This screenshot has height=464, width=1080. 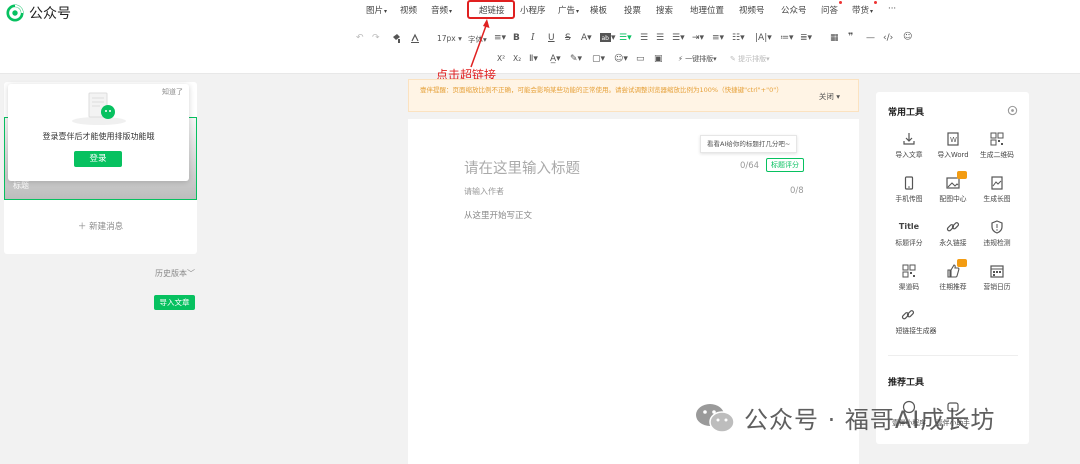 I want to click on long-image-icon, so click(x=997, y=183).